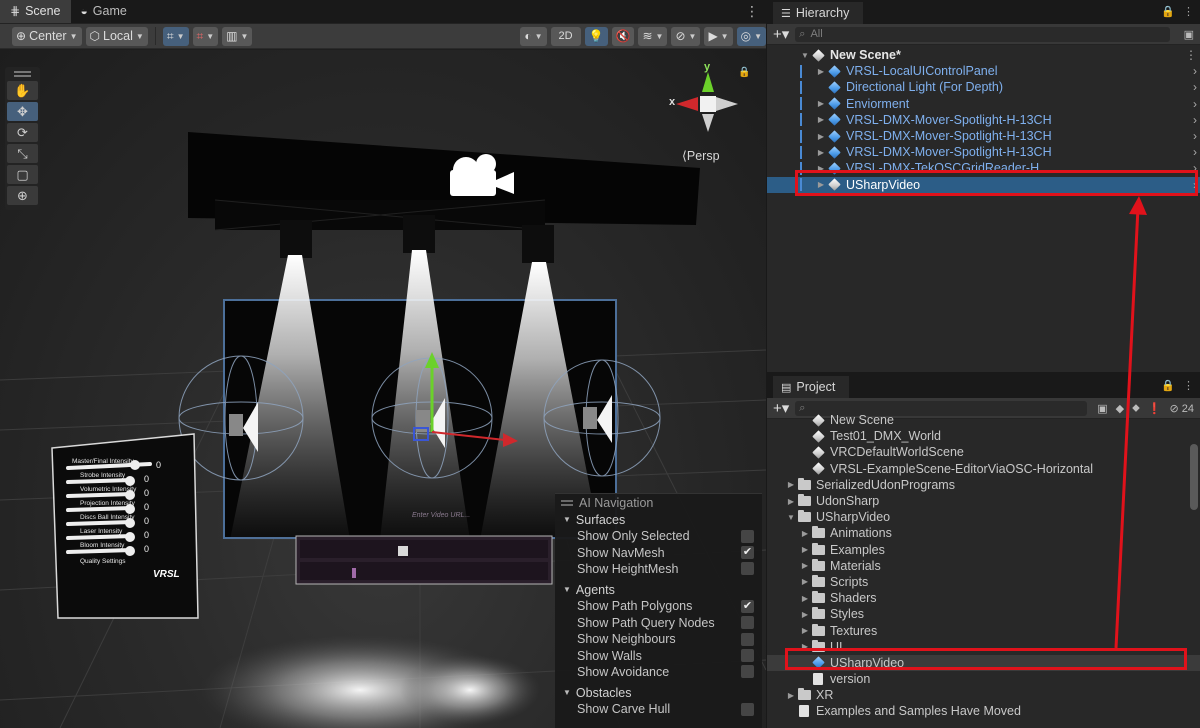  I want to click on ai-nav-option: Show Avoidance, so click(658, 672).